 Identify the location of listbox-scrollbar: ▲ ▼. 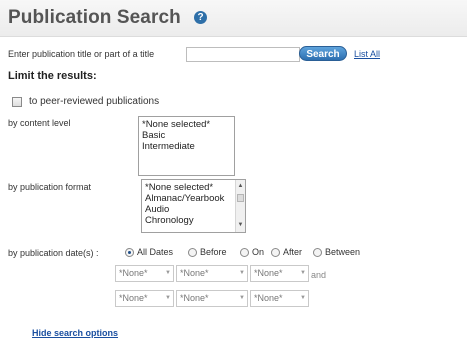
(240, 206).